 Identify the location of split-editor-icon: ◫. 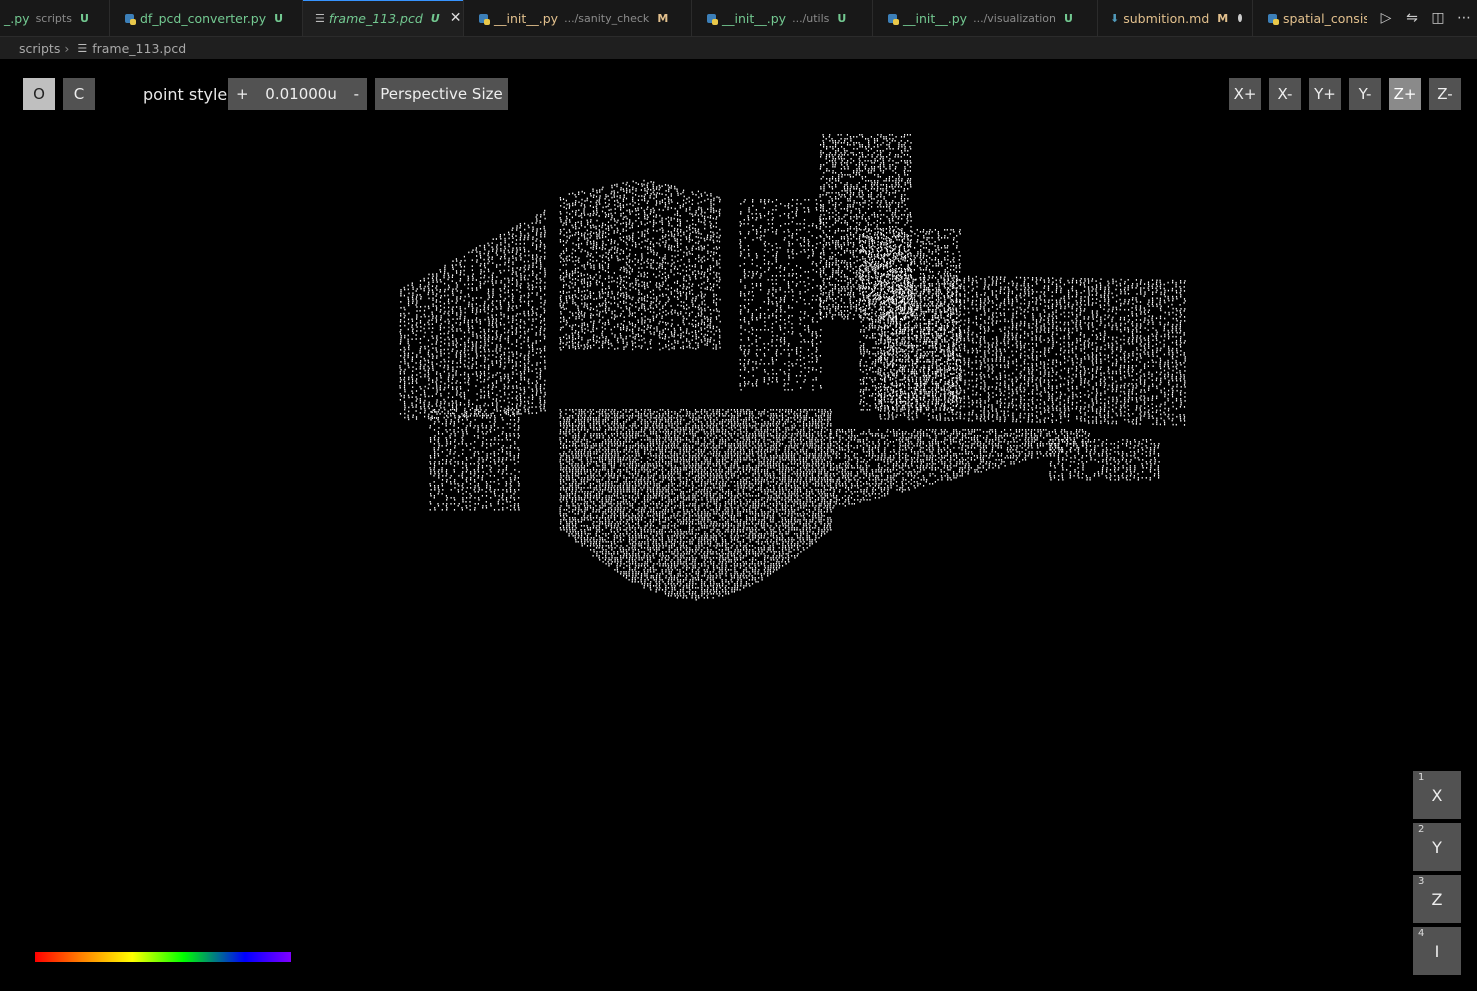
(1438, 18).